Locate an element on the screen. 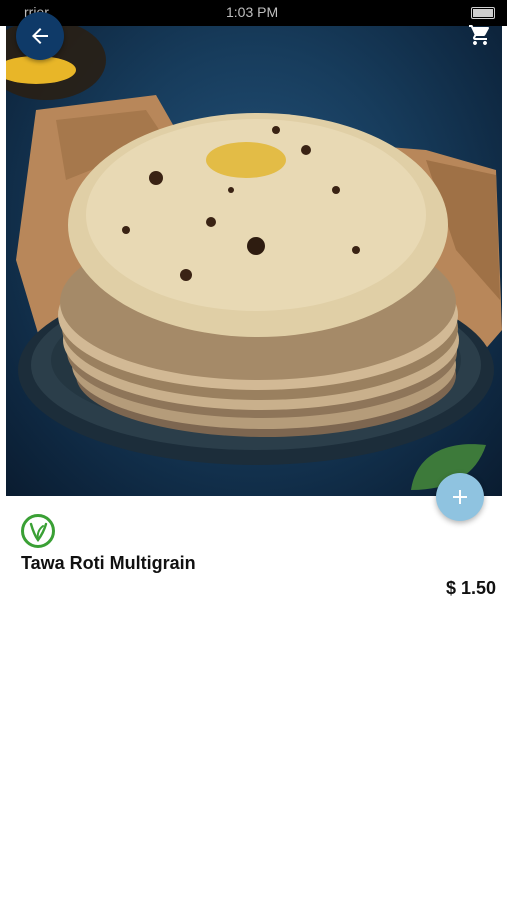  clock-label: 1:03 PM is located at coordinates (252, 12).